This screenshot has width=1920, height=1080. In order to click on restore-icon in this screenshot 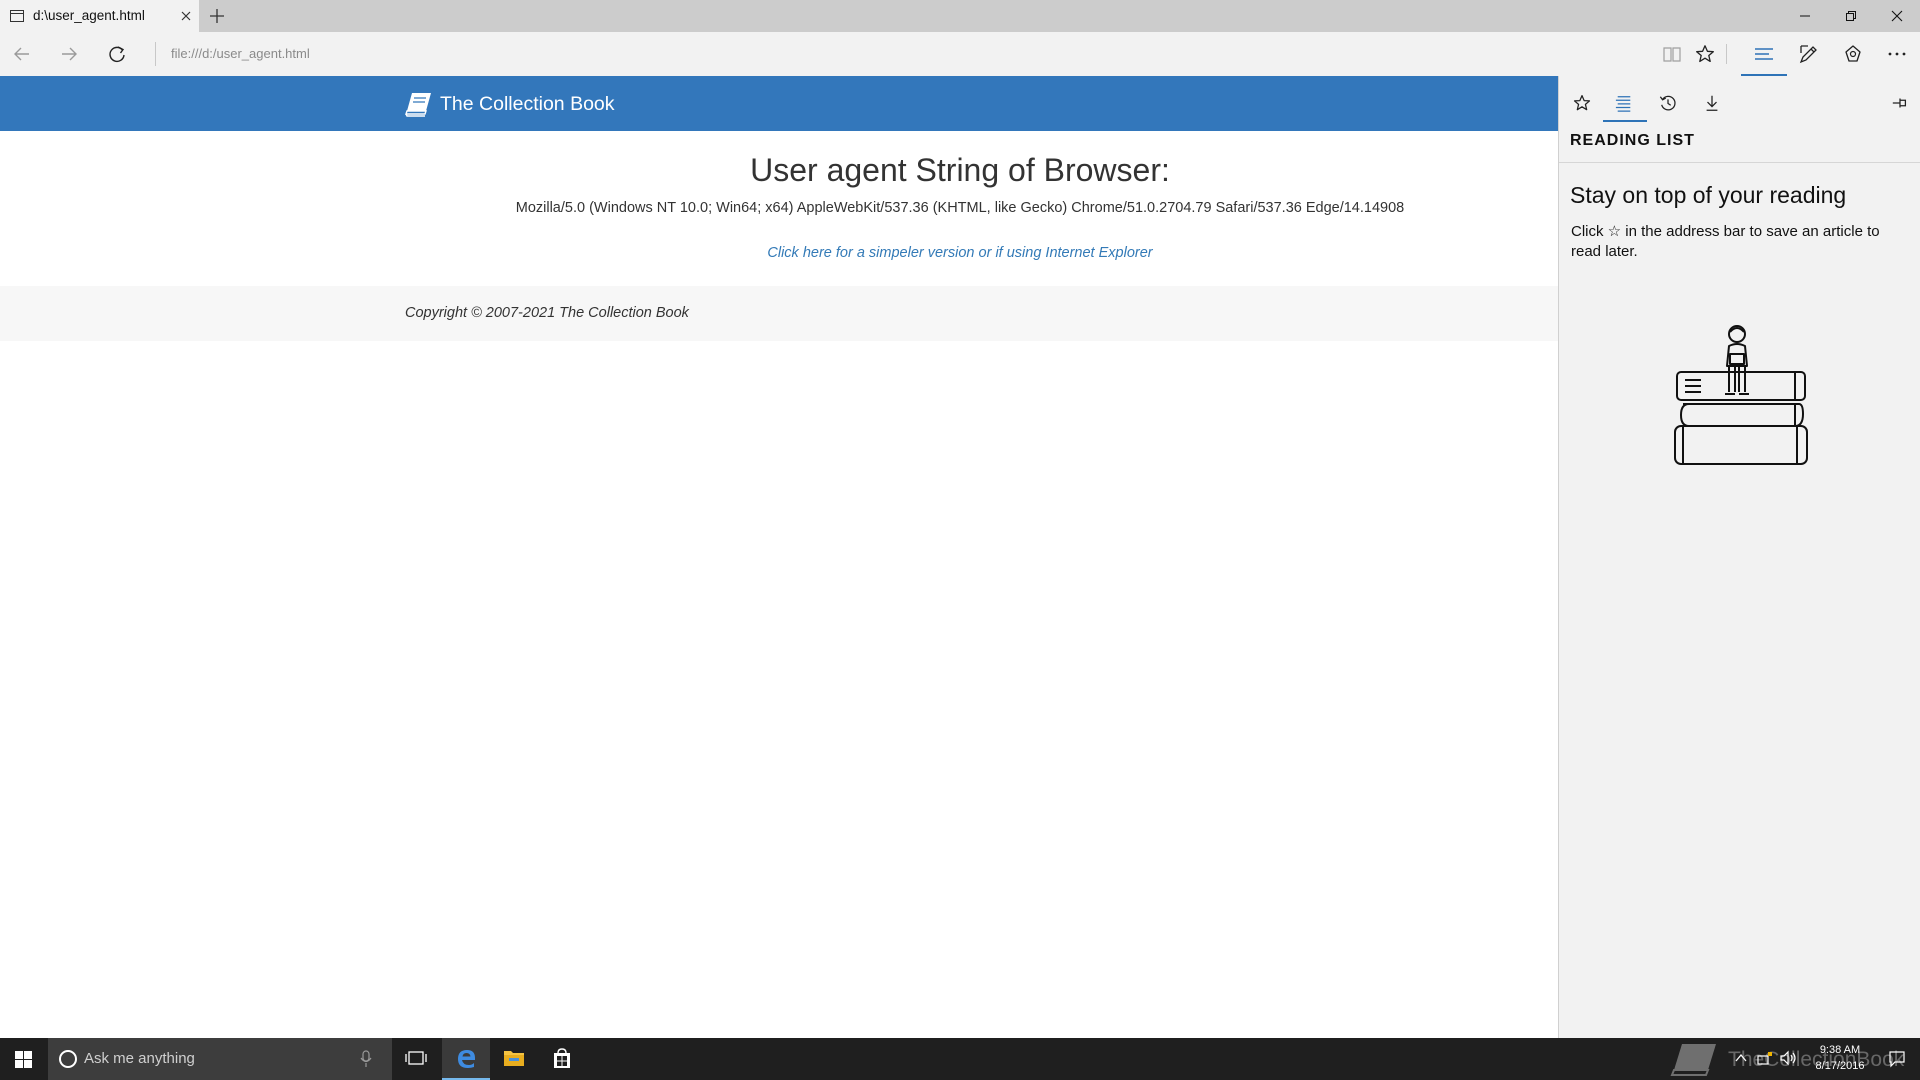, I will do `click(1851, 16)`.